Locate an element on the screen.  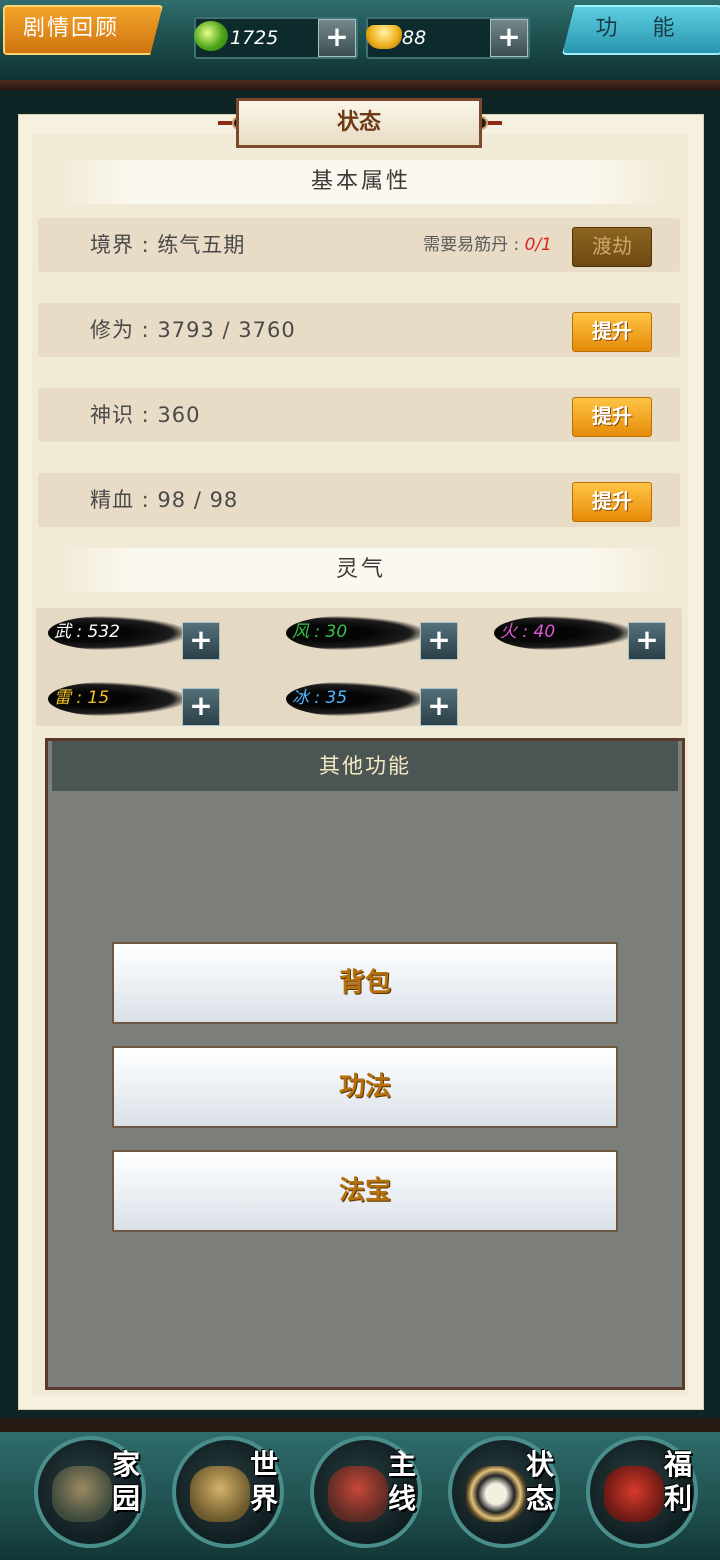
realm-label: 境界 : 练气五期 is located at coordinates (168, 245).